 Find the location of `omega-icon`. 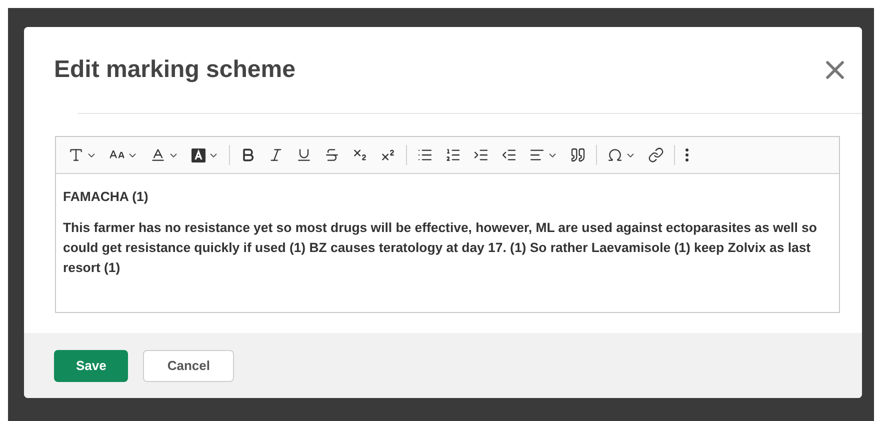

omega-icon is located at coordinates (615, 155).